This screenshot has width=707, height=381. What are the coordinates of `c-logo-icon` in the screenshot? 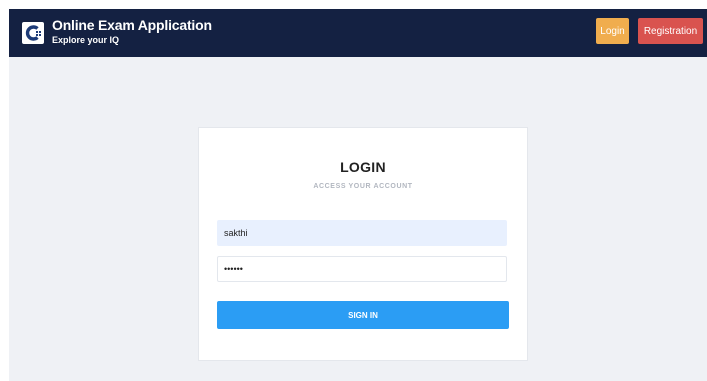 It's located at (33, 33).